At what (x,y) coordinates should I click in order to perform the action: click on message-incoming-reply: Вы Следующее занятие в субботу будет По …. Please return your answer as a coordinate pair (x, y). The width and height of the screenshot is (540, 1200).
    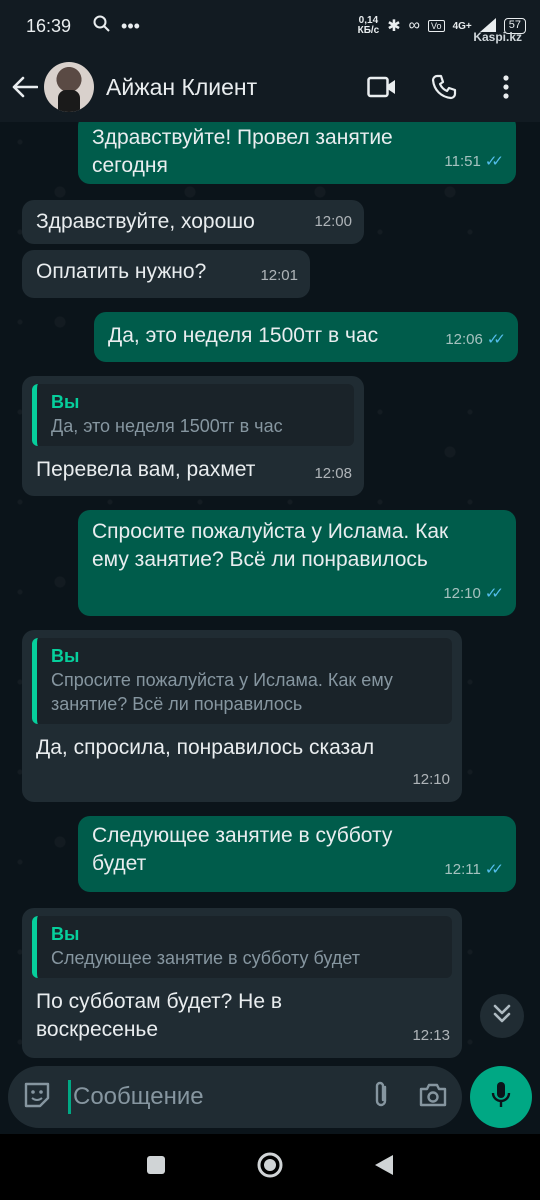
    Looking at the image, I should click on (242, 983).